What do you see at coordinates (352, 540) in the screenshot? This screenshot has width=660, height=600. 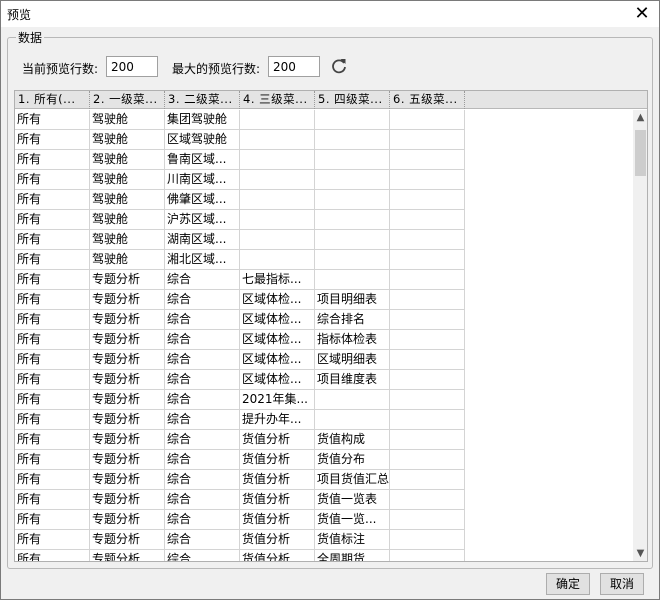 I see `table-cell: 货值标注` at bounding box center [352, 540].